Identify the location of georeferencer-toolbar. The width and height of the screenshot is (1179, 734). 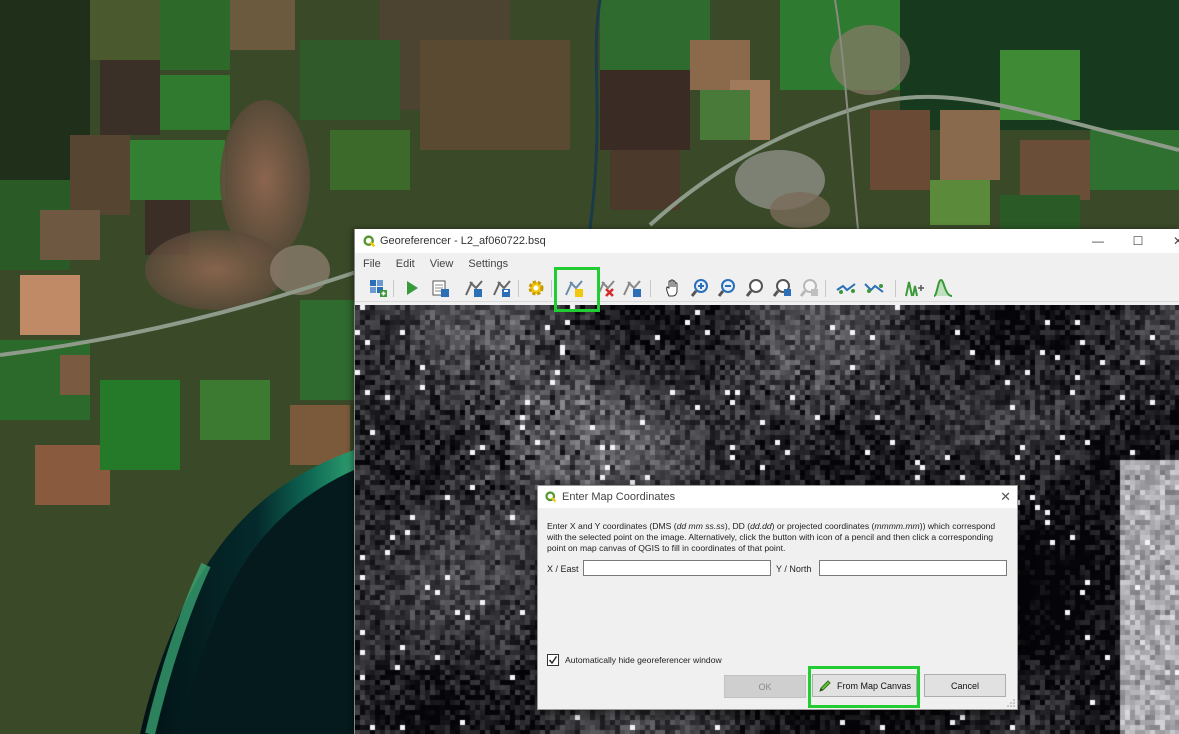
(767, 288).